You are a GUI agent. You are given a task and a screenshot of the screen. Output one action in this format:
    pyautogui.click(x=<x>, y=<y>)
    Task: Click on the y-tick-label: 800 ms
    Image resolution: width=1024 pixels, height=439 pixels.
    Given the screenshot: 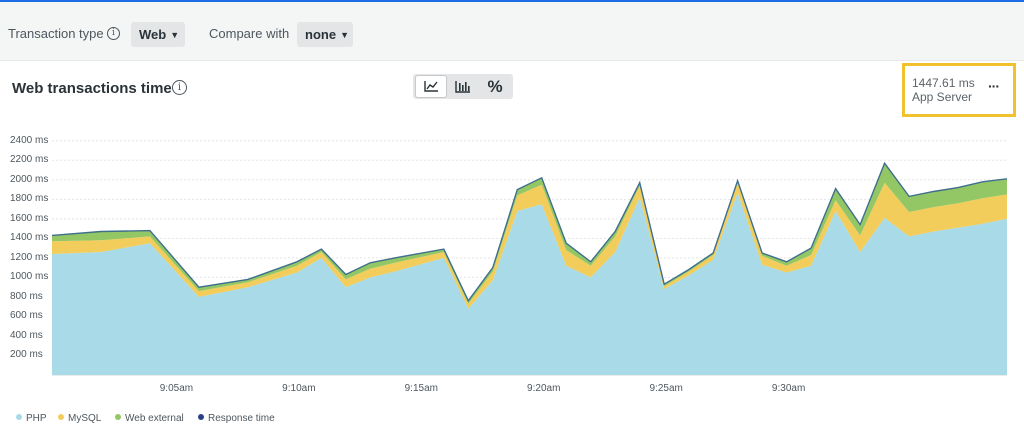 What is the action you would take?
    pyautogui.click(x=26, y=296)
    